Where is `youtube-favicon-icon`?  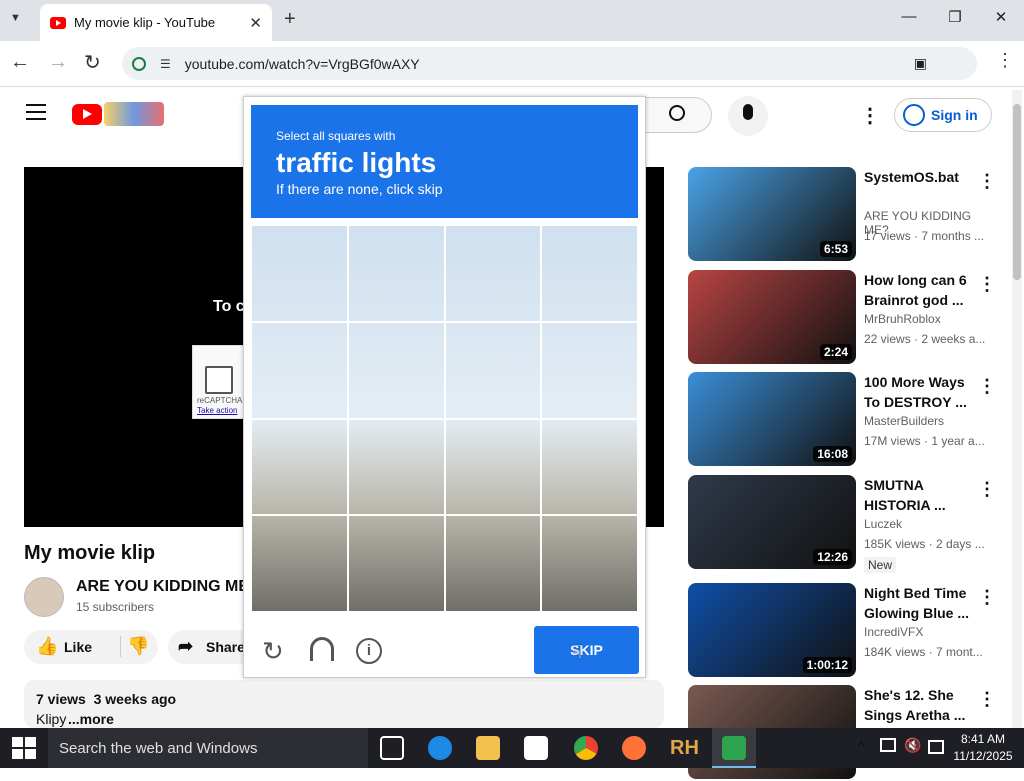
youtube-favicon-icon is located at coordinates (58, 22).